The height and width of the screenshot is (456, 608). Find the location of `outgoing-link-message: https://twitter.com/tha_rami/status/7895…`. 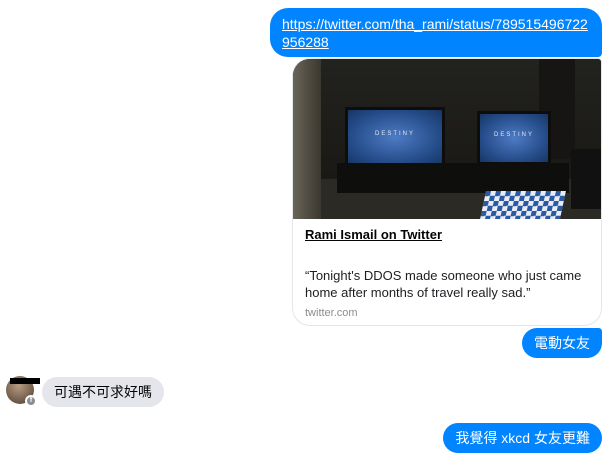

outgoing-link-message: https://twitter.com/tha_rami/status/7895… is located at coordinates (436, 32).